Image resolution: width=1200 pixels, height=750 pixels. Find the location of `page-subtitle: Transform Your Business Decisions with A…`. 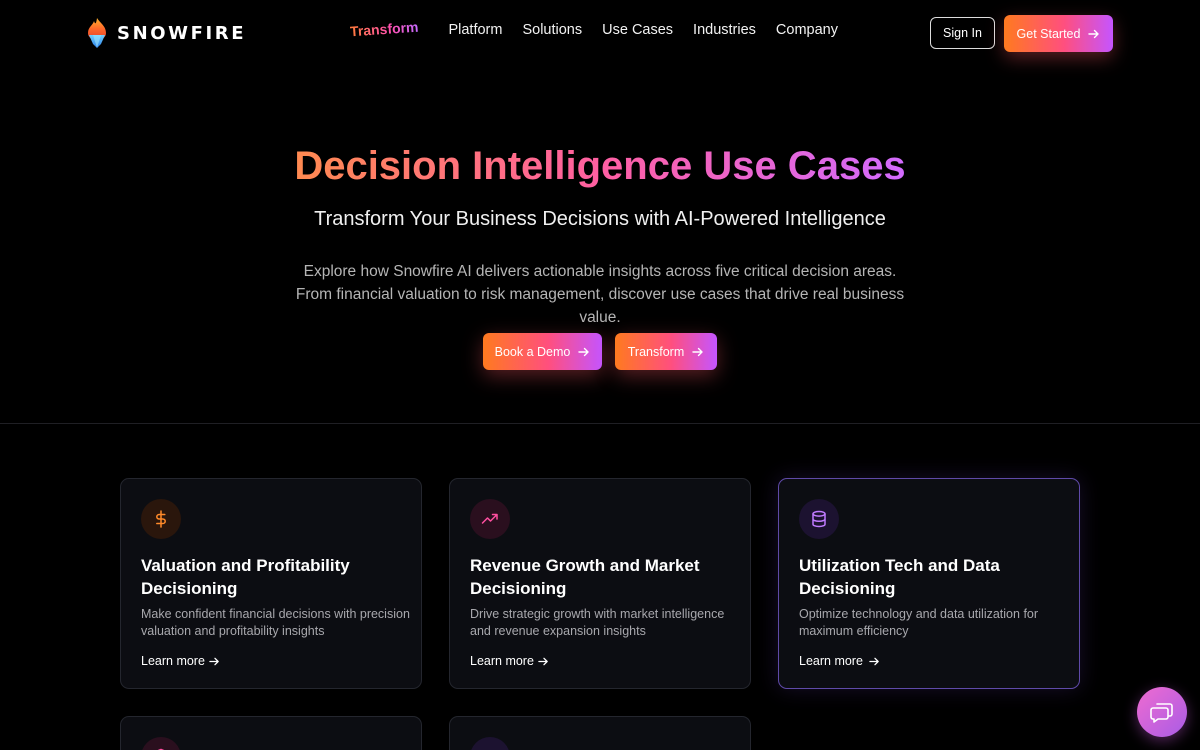

page-subtitle: Transform Your Business Decisions with A… is located at coordinates (600, 219).